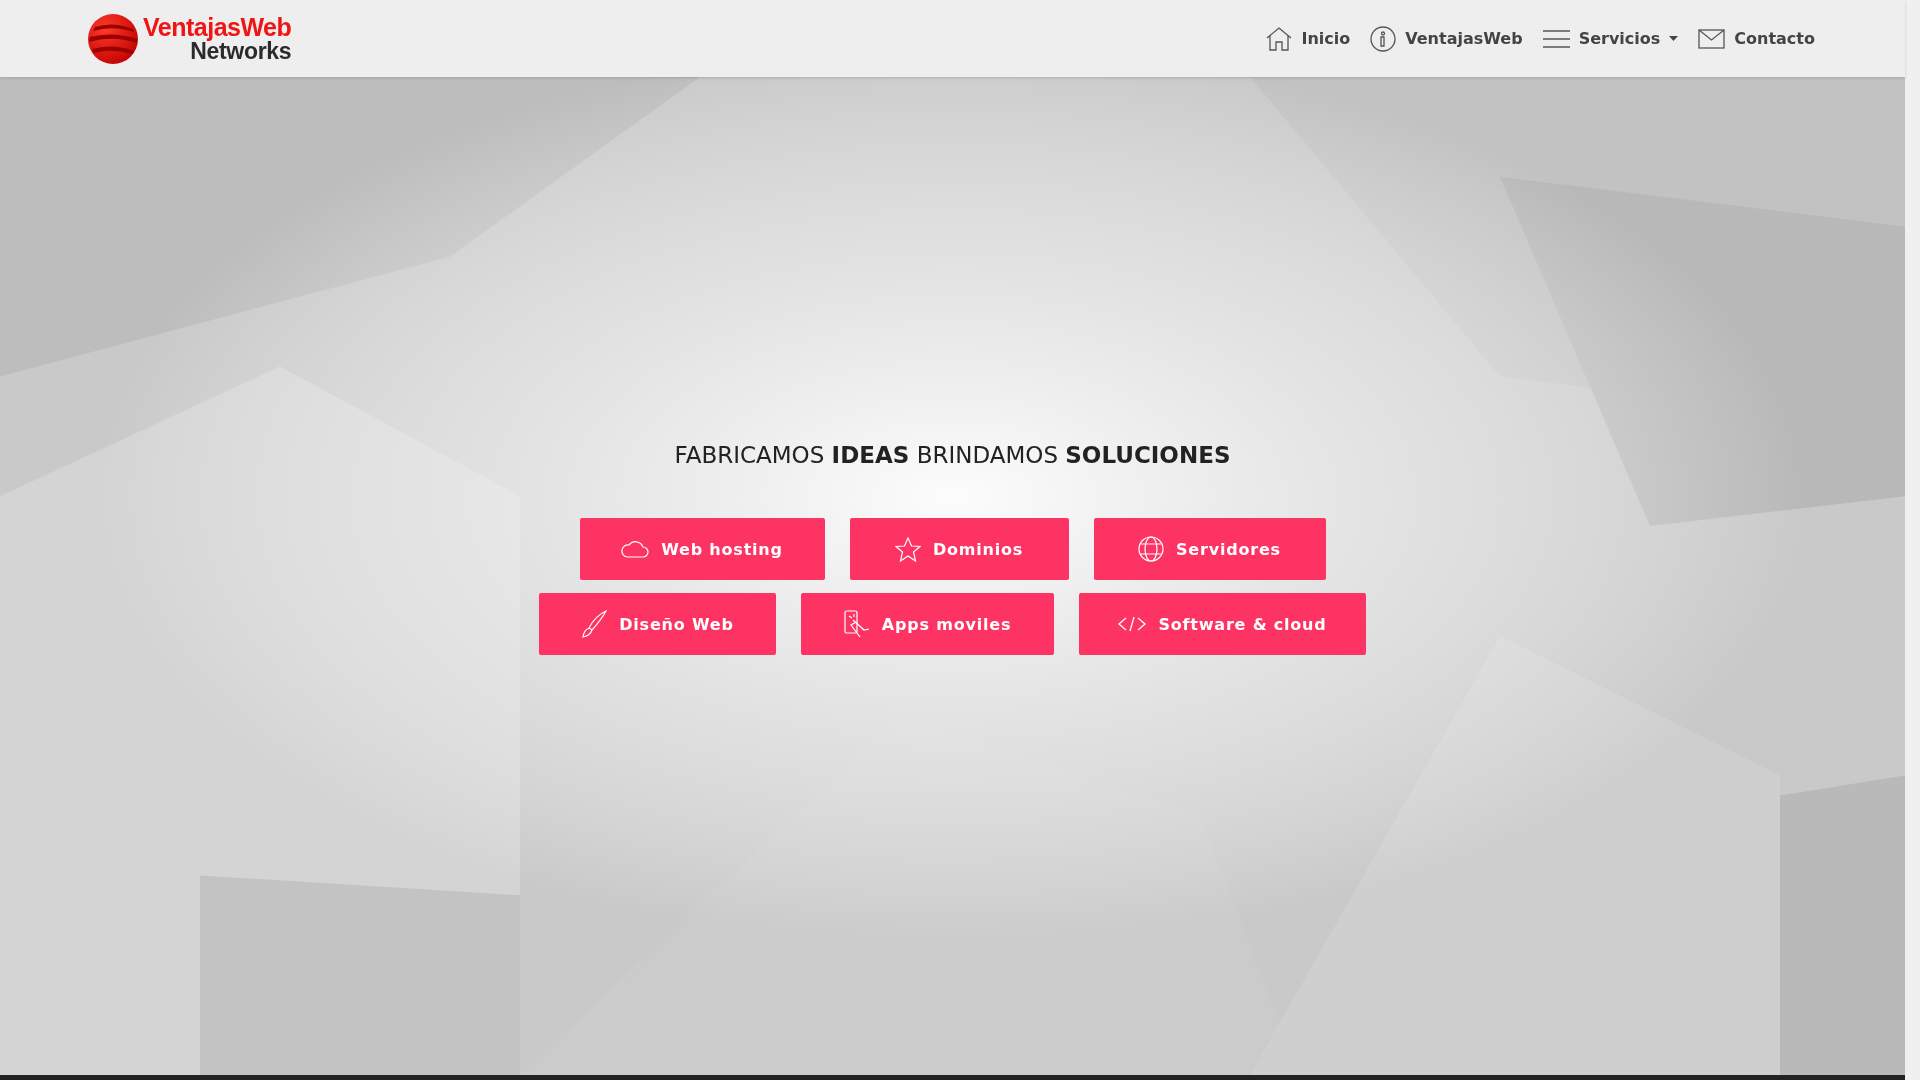 The width and height of the screenshot is (1920, 1080). What do you see at coordinates (1132, 624) in the screenshot?
I see `code-icon` at bounding box center [1132, 624].